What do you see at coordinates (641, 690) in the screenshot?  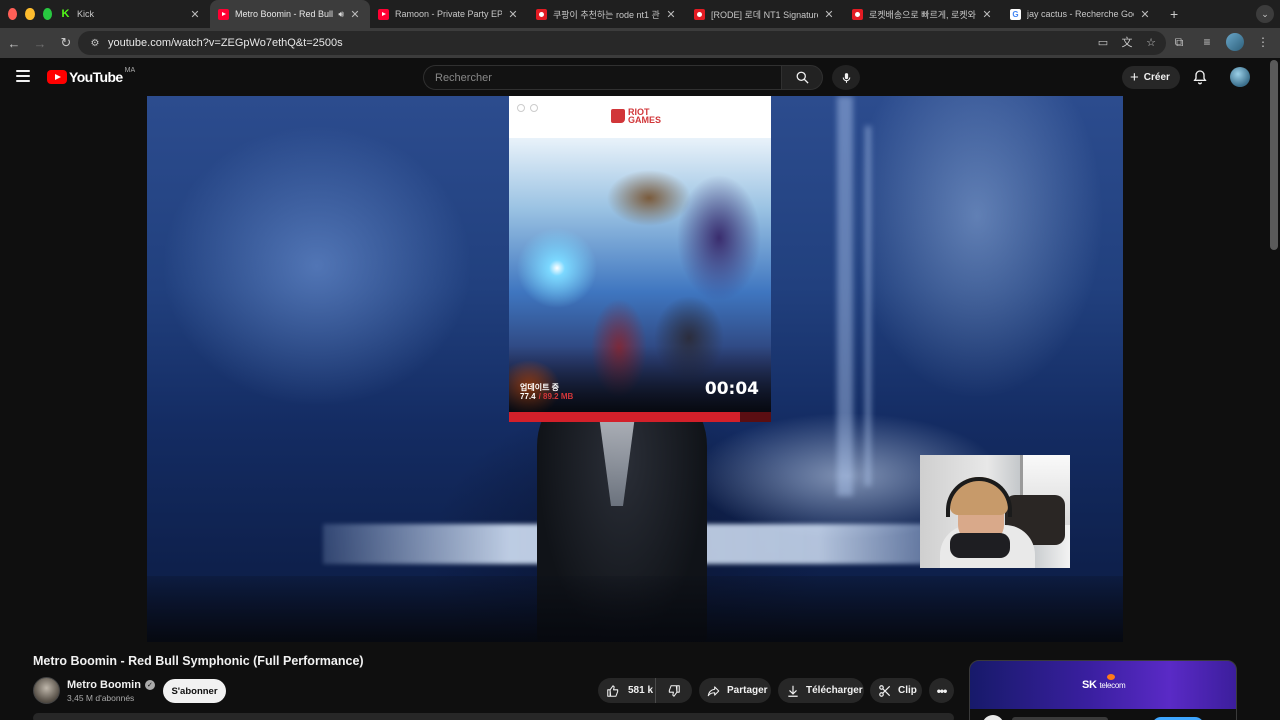 I see `like-count: 581 k` at bounding box center [641, 690].